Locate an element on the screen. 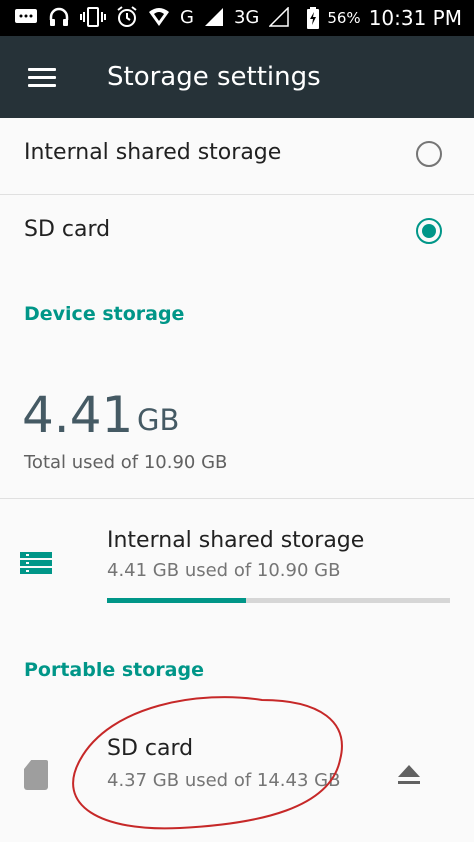 The image size is (474, 842). volume-title: Internal shared storage is located at coordinates (236, 540).